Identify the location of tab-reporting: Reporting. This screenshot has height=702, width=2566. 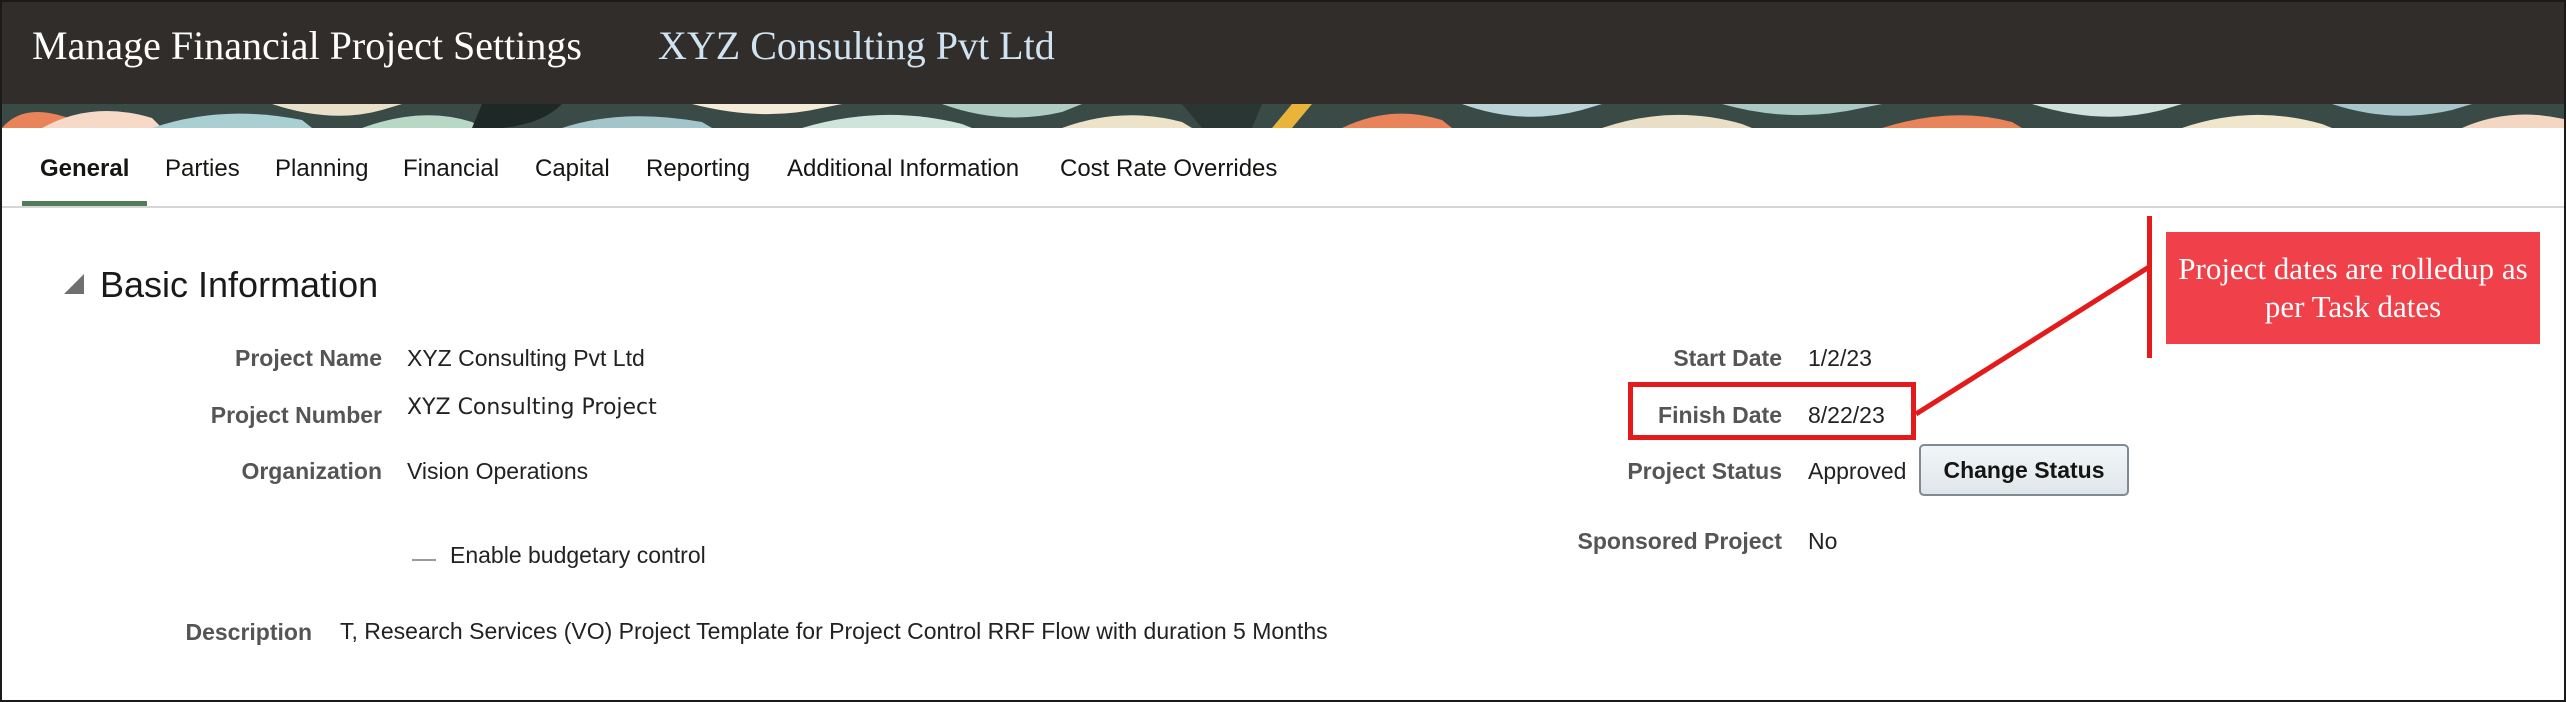
(698, 166).